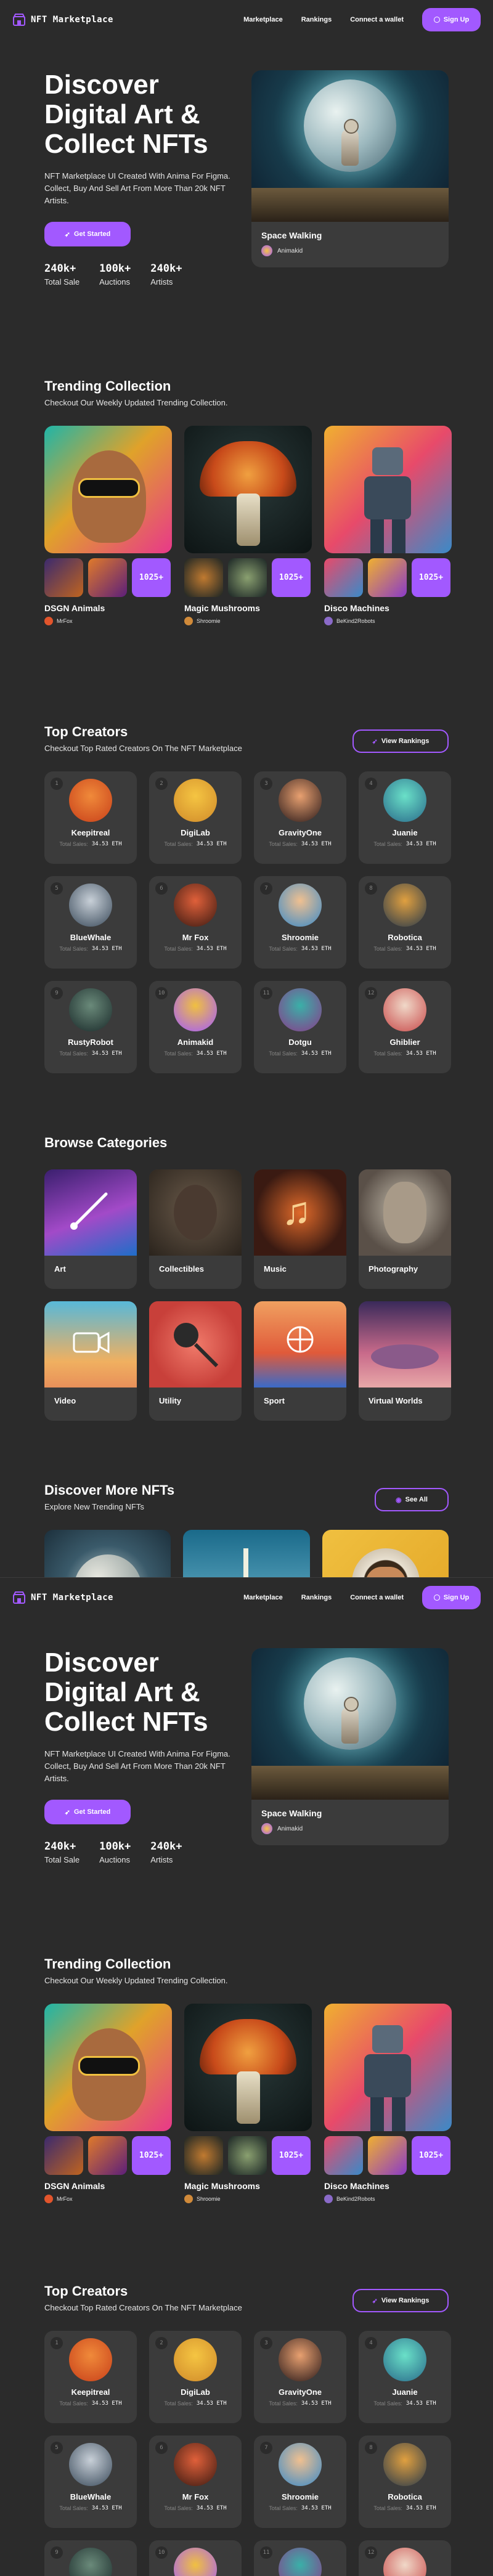 The width and height of the screenshot is (493, 2576). What do you see at coordinates (405, 1229) in the screenshot?
I see `category-card-photography: Photography` at bounding box center [405, 1229].